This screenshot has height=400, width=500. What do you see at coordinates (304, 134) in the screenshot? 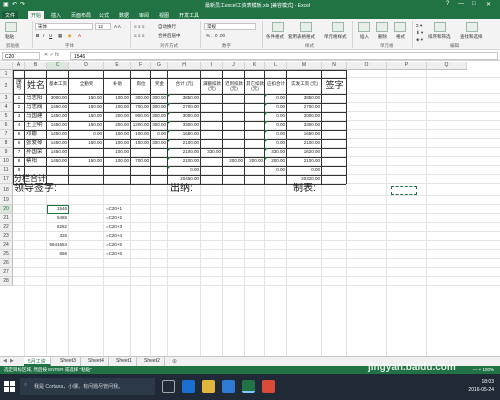
I see `cell-value: 1650.00` at bounding box center [304, 134].